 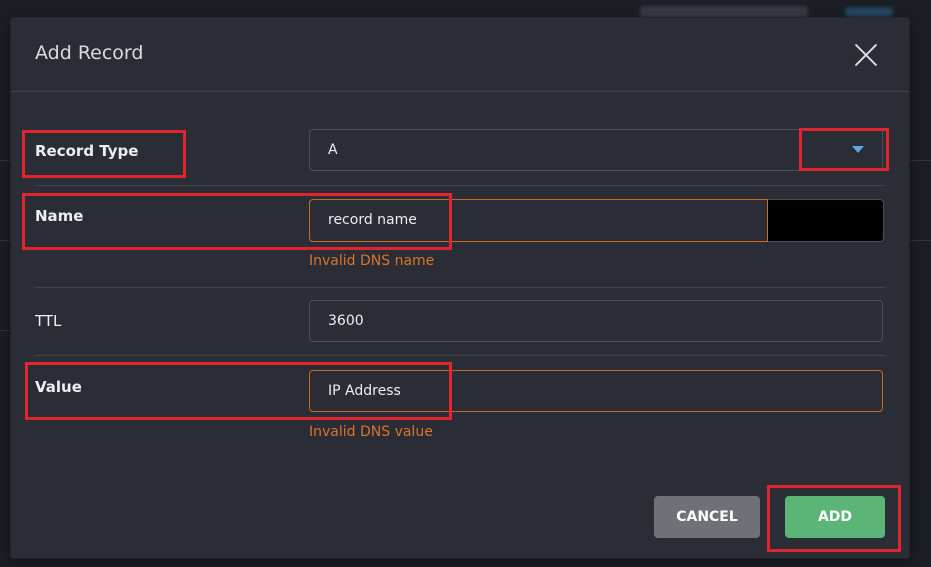 What do you see at coordinates (372, 261) in the screenshot?
I see `name-error-text: Invalid DNS name` at bounding box center [372, 261].